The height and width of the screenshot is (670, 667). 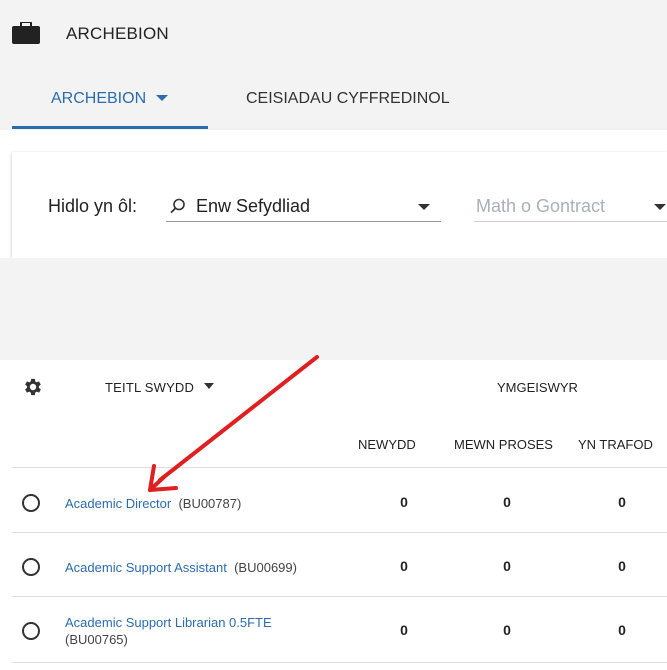 I want to click on job-title-link: Academic Support Assistant (BU00699), so click(x=181, y=567).